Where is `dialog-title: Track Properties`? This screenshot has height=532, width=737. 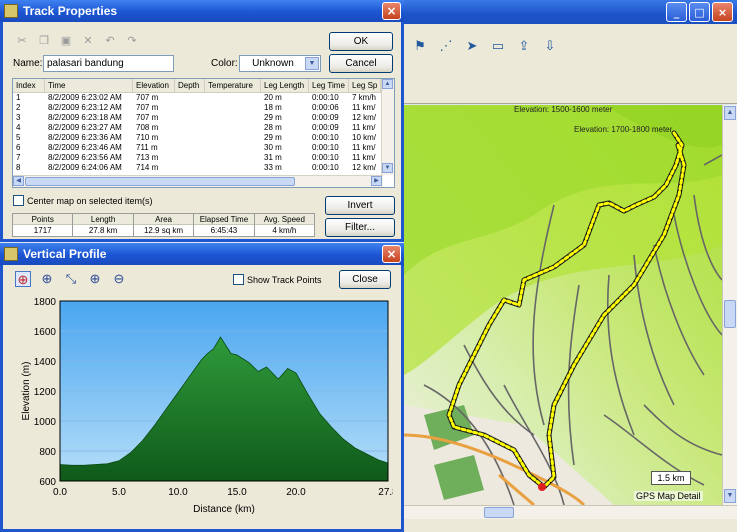
dialog-title: Track Properties is located at coordinates (70, 11).